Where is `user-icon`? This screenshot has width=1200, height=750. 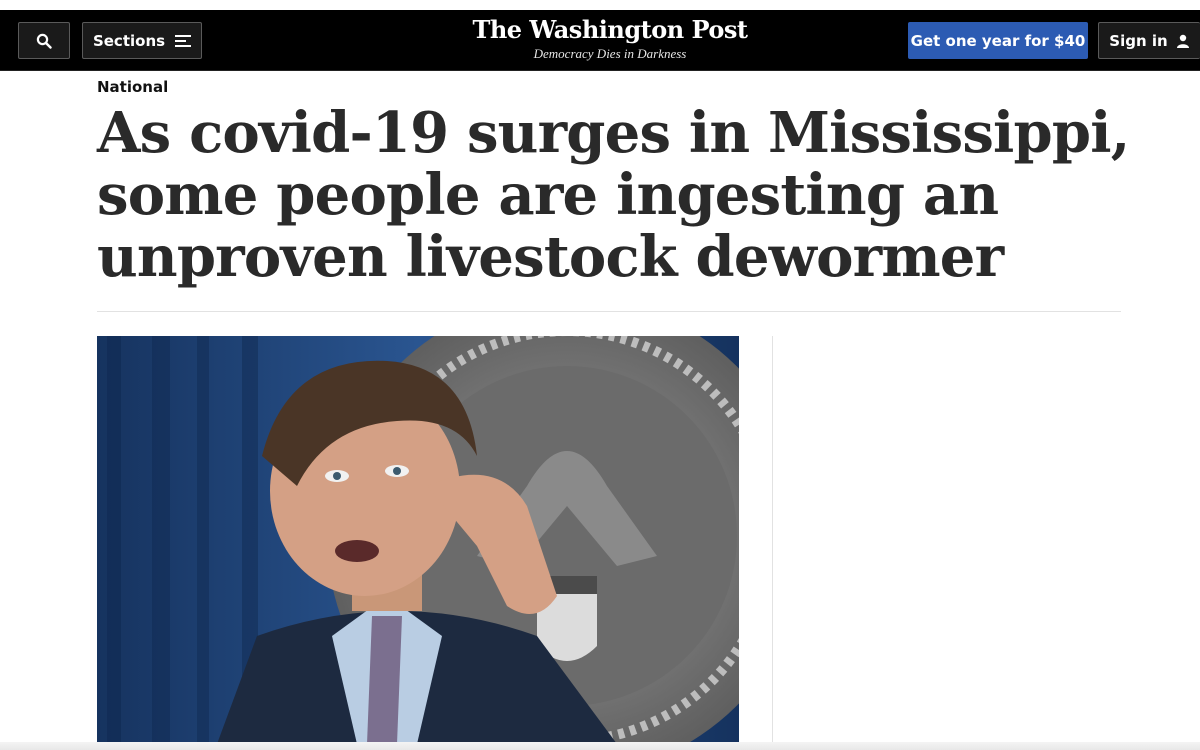 user-icon is located at coordinates (1182, 41).